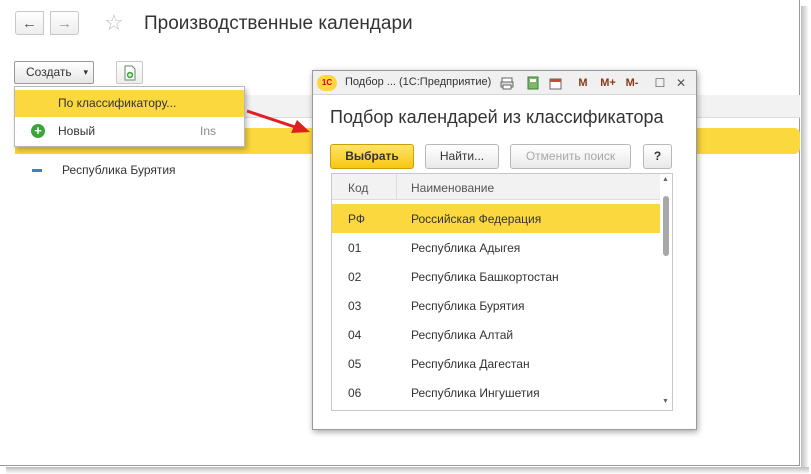 The height and width of the screenshot is (474, 811). I want to click on row-code: 04, so click(355, 335).